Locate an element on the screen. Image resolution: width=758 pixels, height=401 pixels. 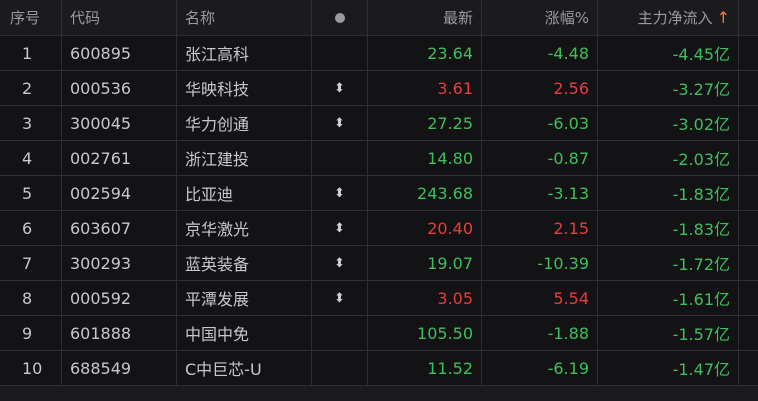
row-index: 1 is located at coordinates (31, 53).